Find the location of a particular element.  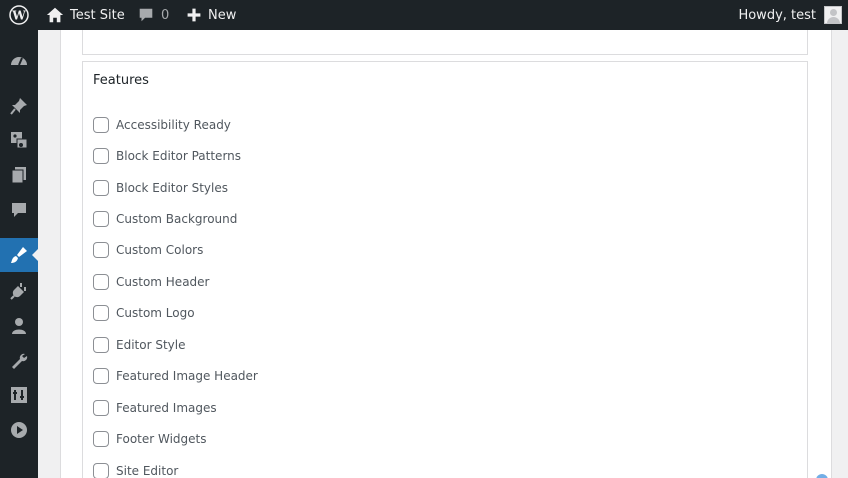

site-name-label: Test Site is located at coordinates (97, 15).